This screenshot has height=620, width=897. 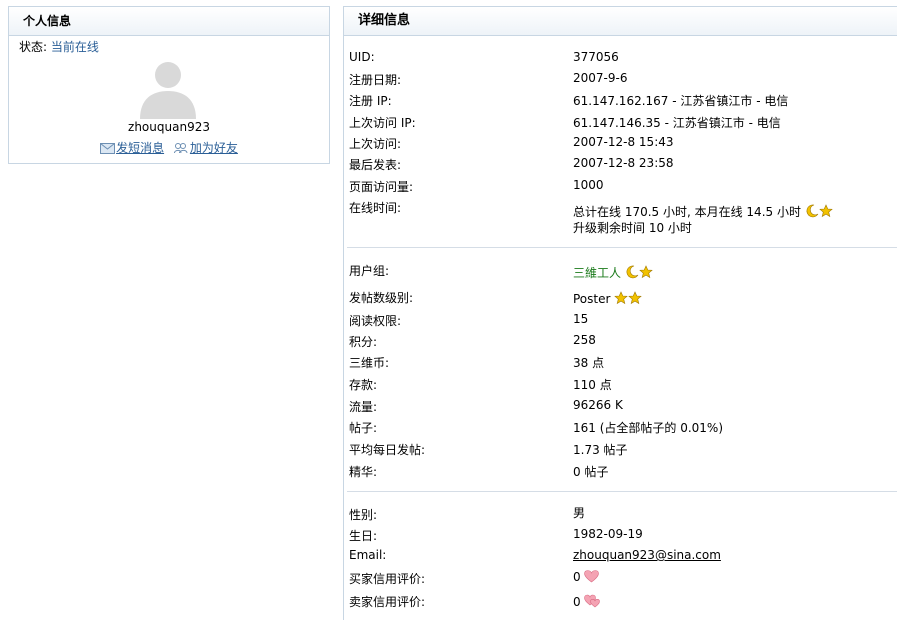 What do you see at coordinates (387, 450) in the screenshot?
I see `avg-posts-label: 平均每日发帖:` at bounding box center [387, 450].